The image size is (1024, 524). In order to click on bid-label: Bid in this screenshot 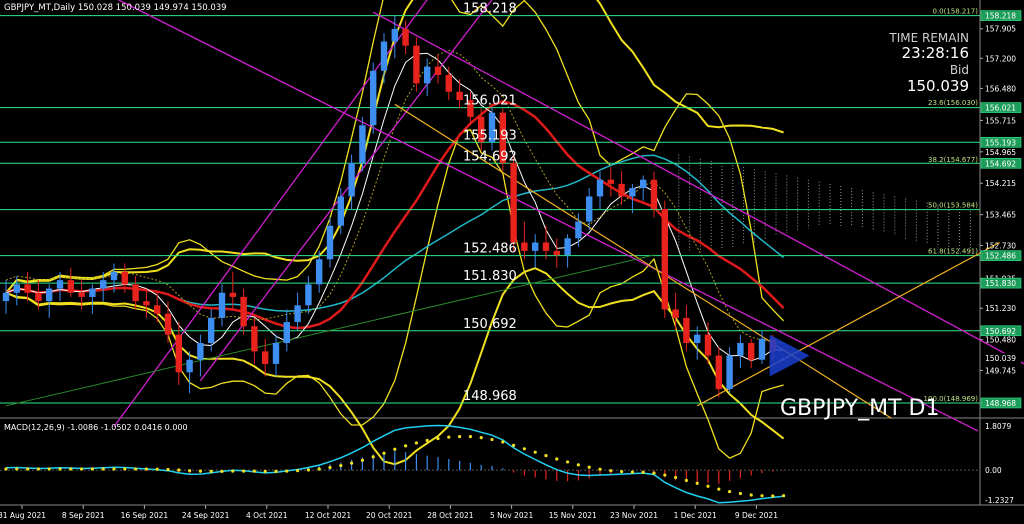, I will do `click(959, 70)`.